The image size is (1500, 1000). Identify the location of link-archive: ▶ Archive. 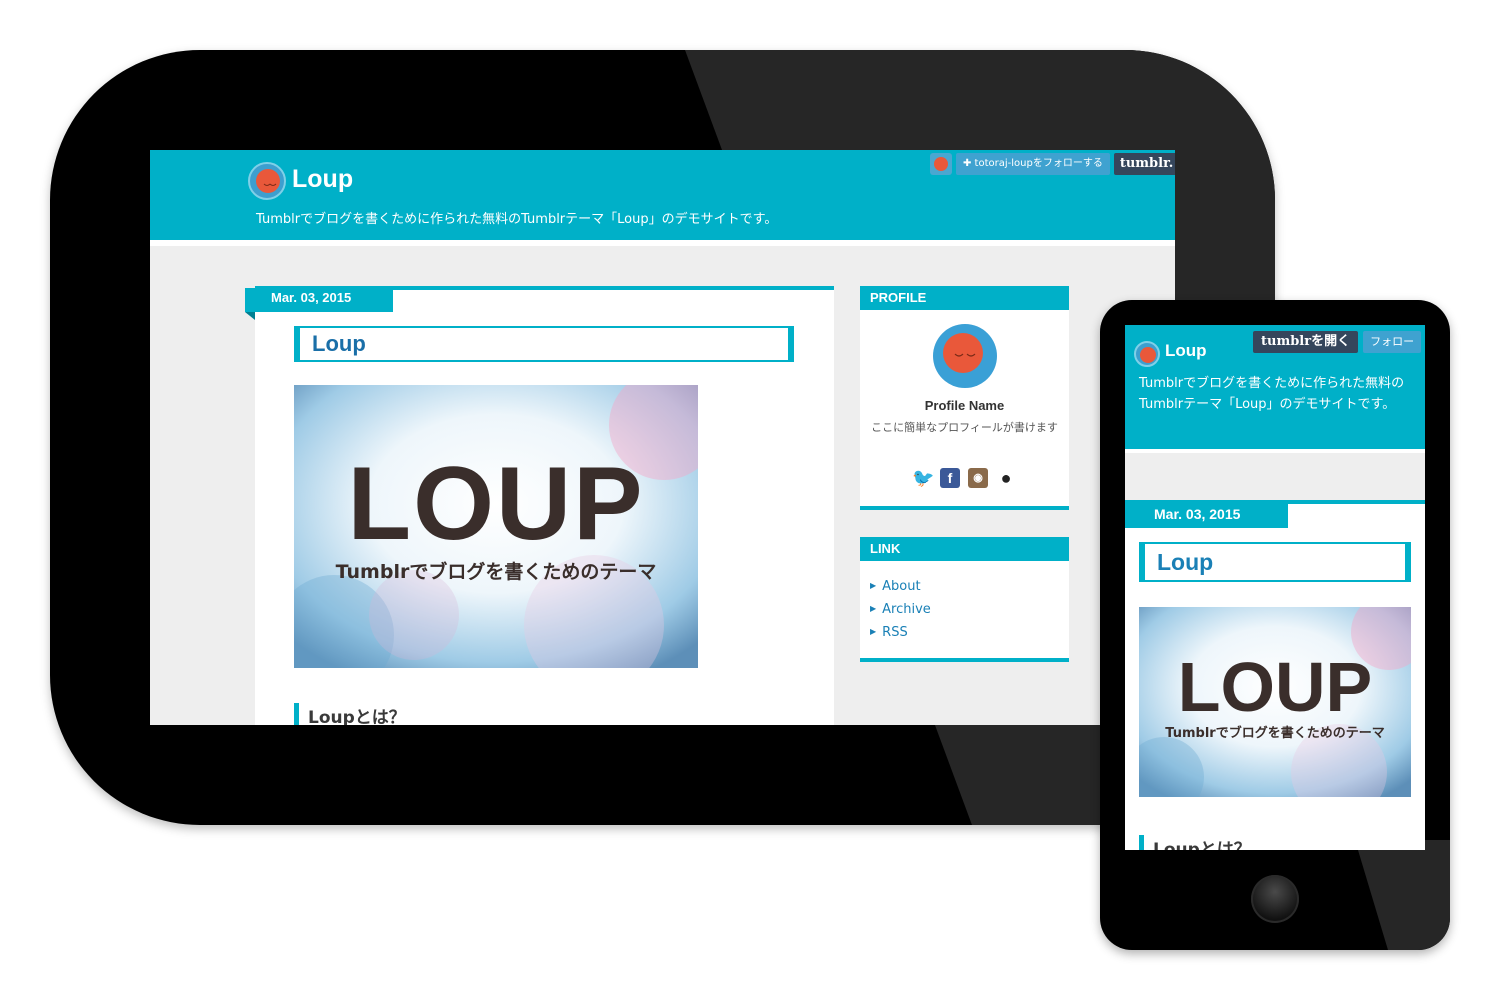
(900, 609).